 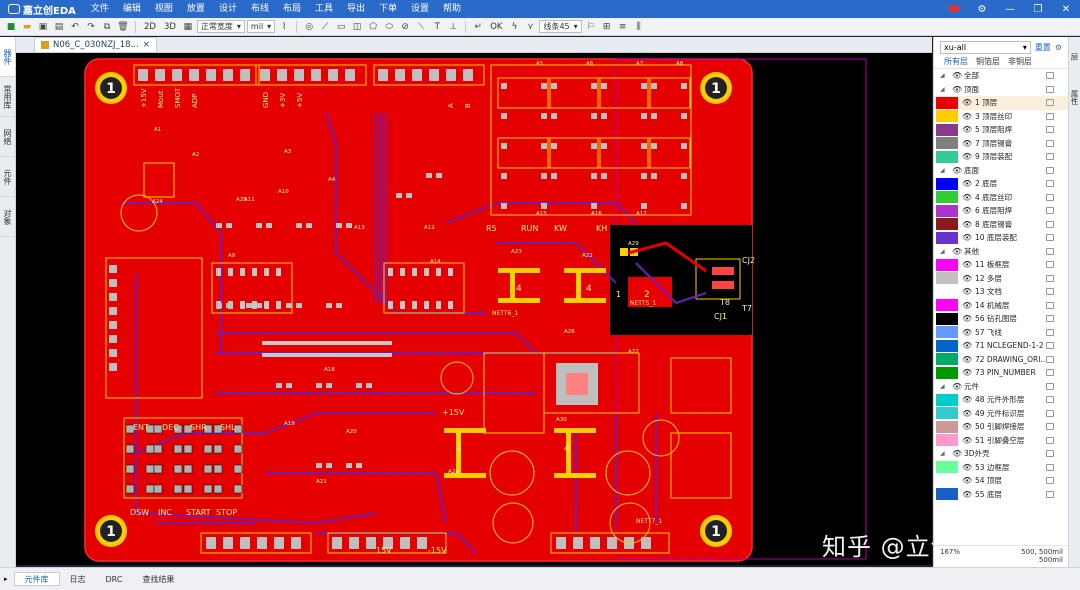 I want to click on layer-row: 👁 51 引脚叠空层, so click(x=1001, y=441).